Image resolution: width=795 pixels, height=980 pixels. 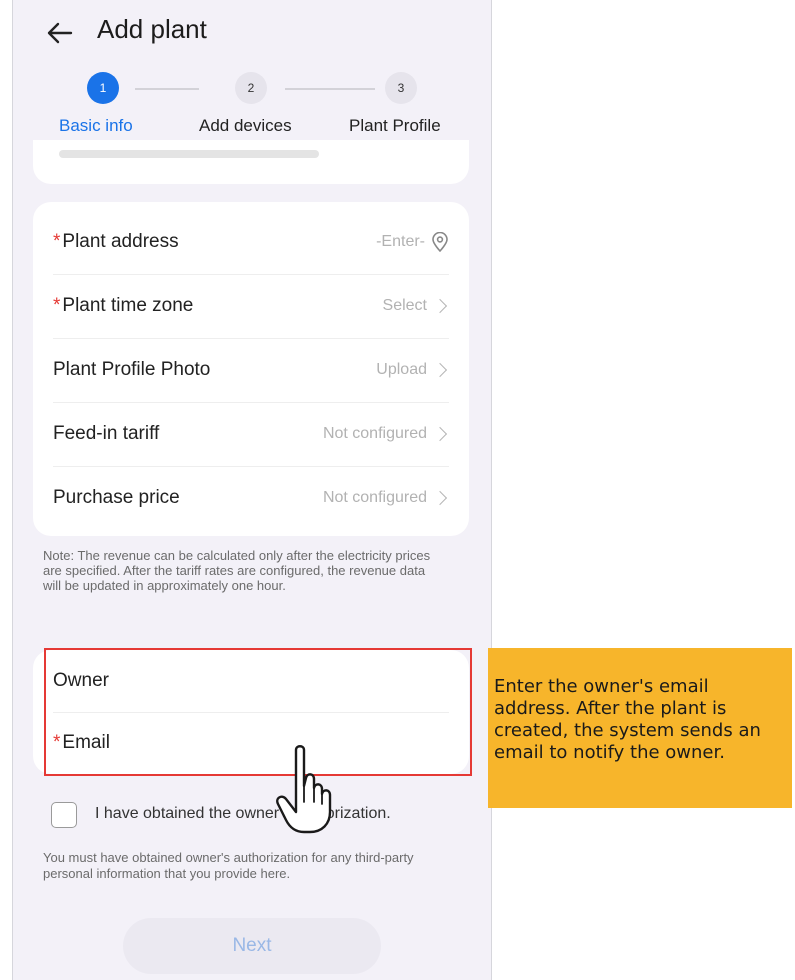 What do you see at coordinates (304, 789) in the screenshot?
I see `pointing-hand-icon` at bounding box center [304, 789].